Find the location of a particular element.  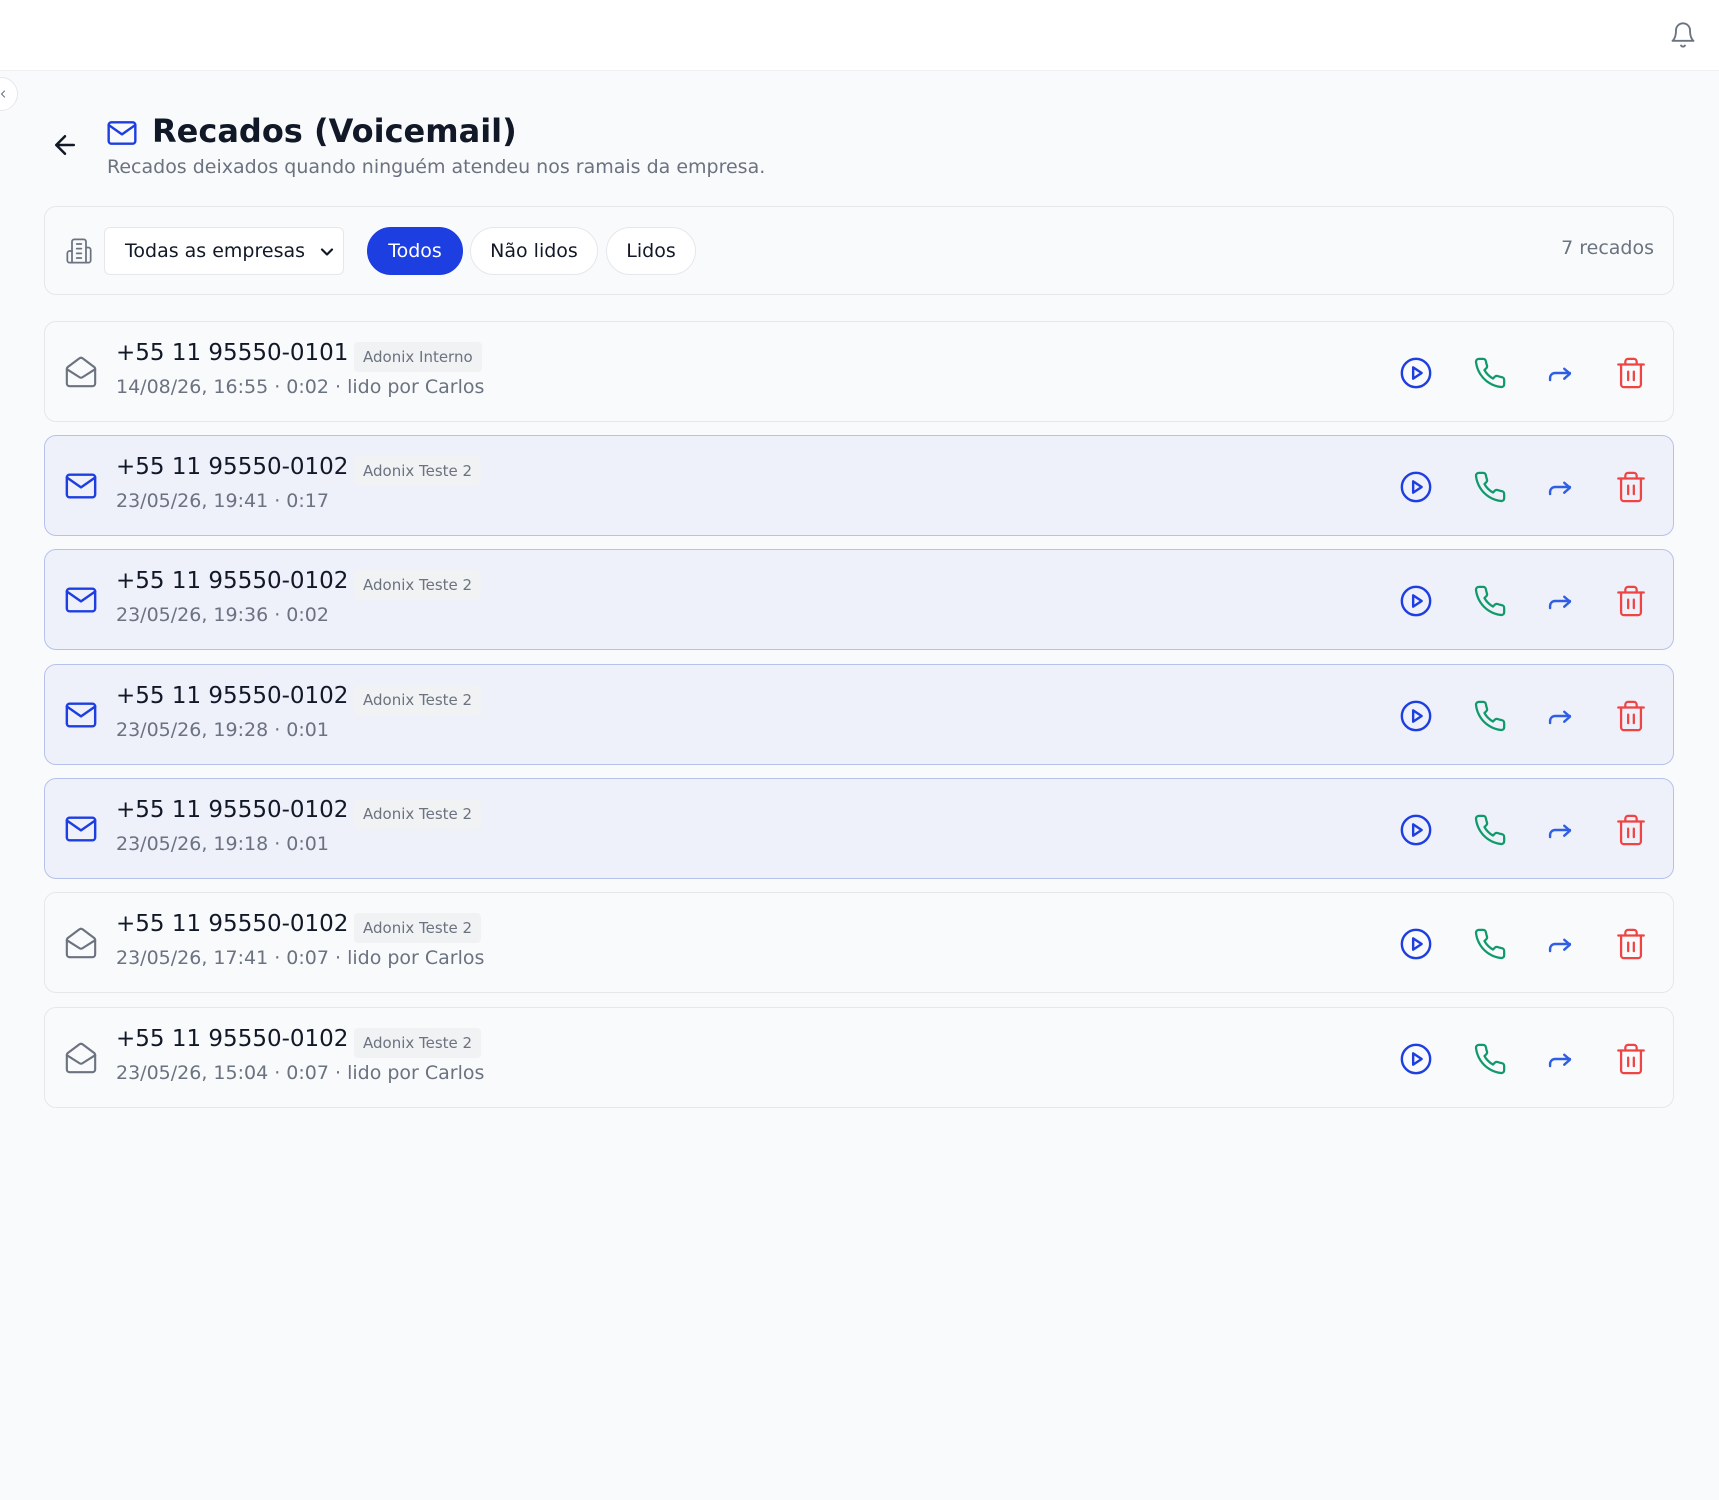

caller-phone: +55 11 95550-0101 is located at coordinates (232, 353).